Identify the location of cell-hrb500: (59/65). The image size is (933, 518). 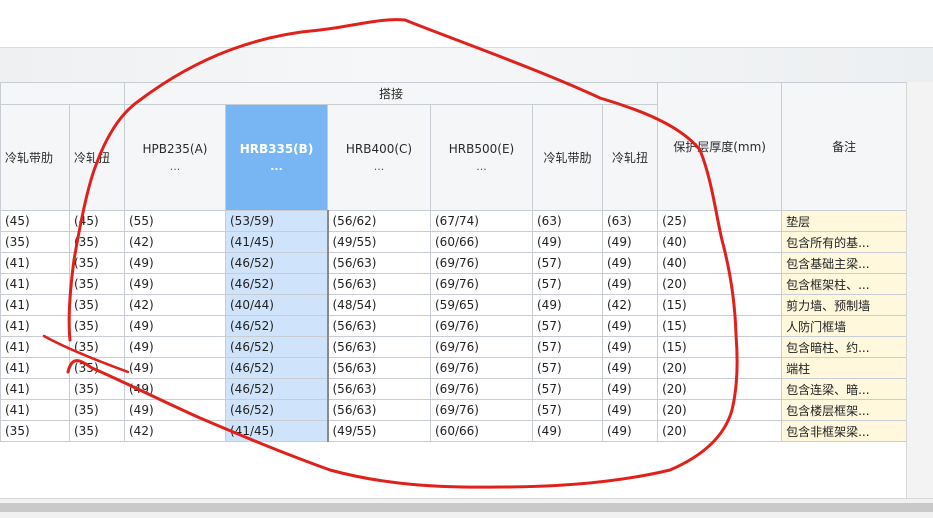
(481, 305).